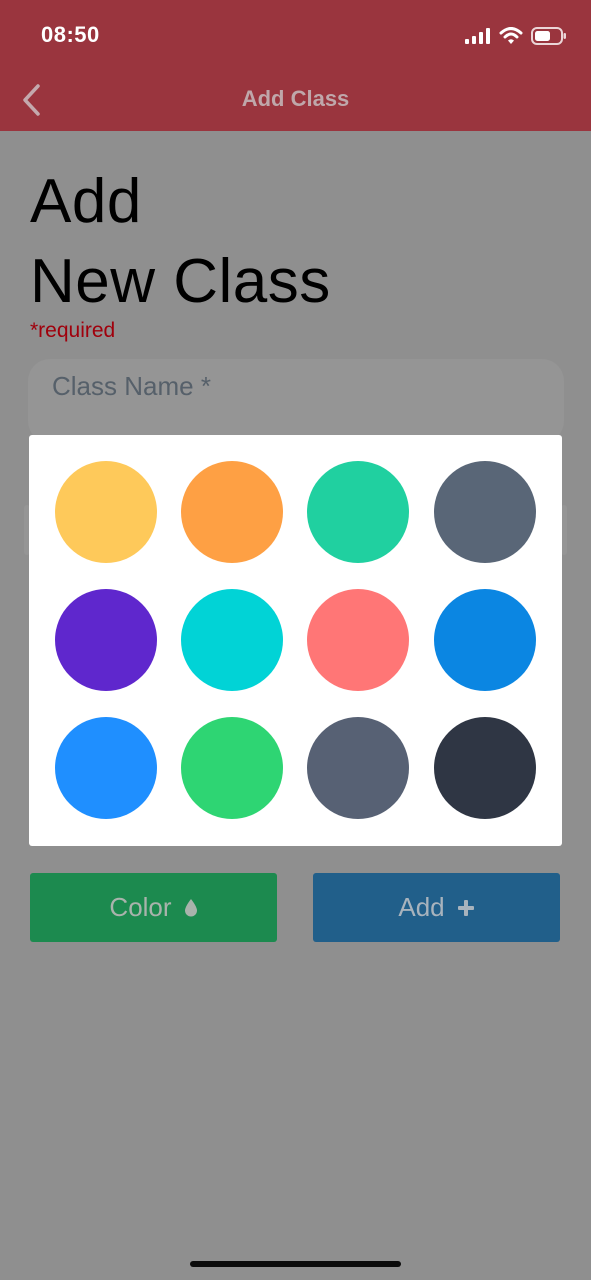 The width and height of the screenshot is (591, 1280). I want to click on plus-icon, so click(466, 908).